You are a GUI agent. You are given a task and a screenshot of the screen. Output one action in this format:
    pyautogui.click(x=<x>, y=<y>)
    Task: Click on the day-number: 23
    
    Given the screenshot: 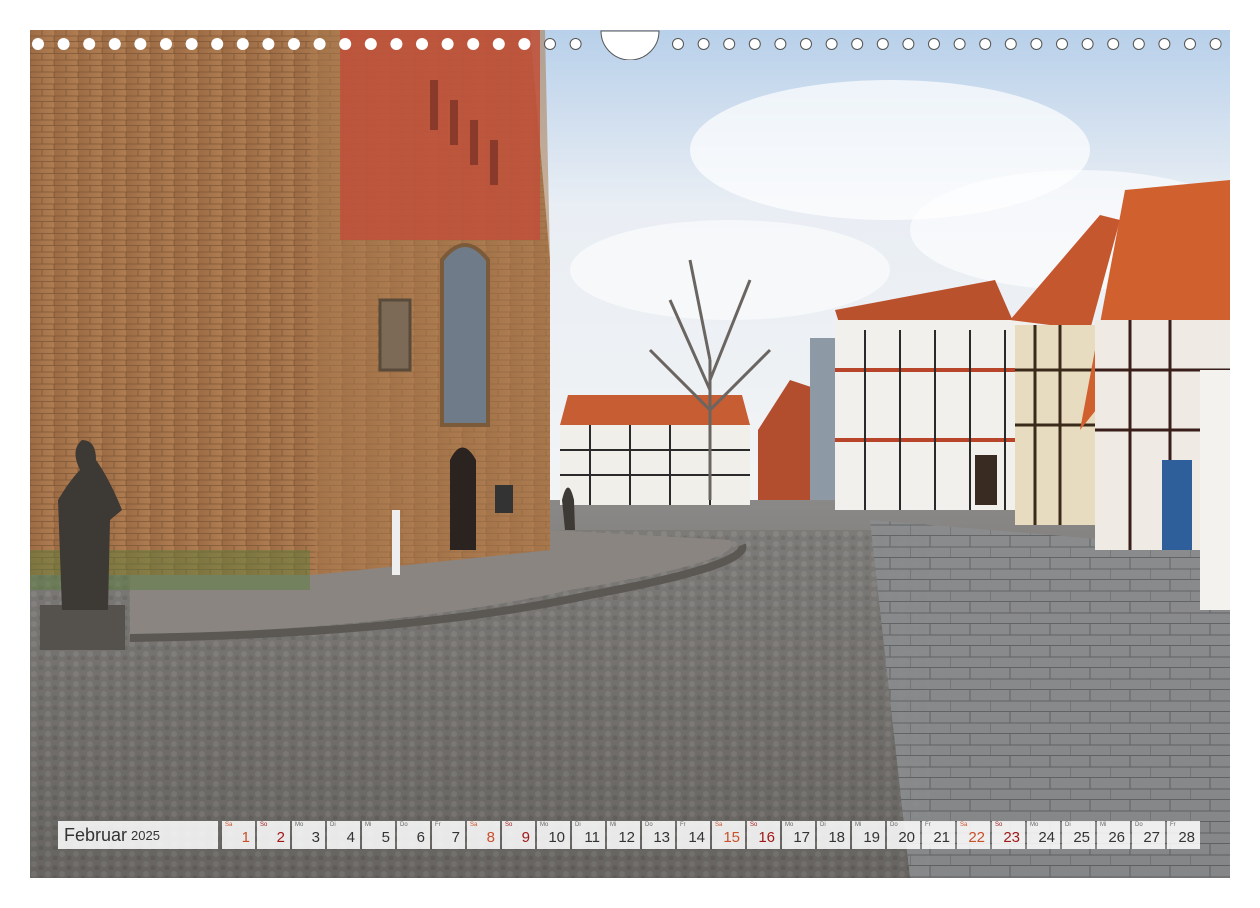 What is the action you would take?
    pyautogui.click(x=1011, y=837)
    